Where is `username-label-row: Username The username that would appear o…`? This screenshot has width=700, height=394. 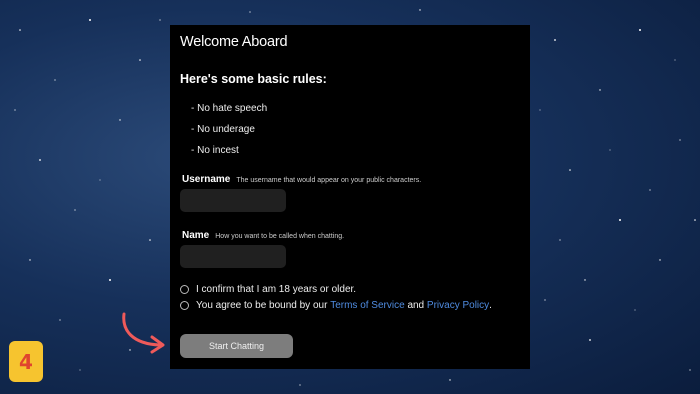
username-label-row: Username The username that would appear o… is located at coordinates (301, 179).